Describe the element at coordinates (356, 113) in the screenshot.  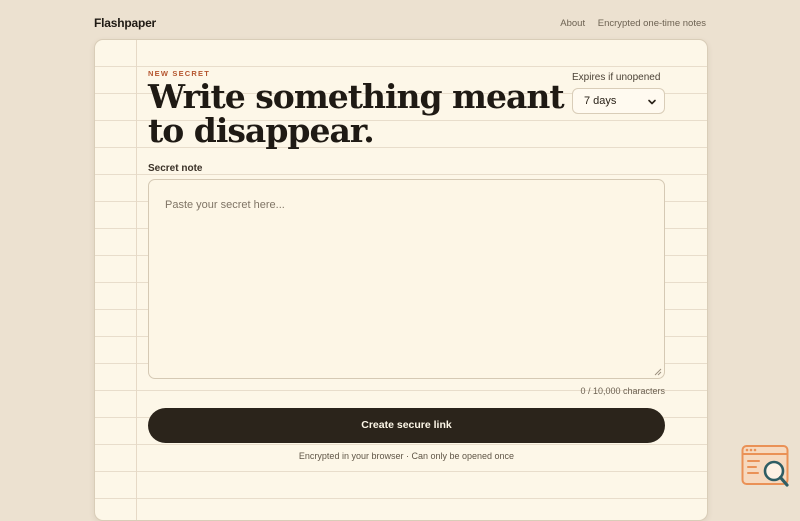
I see `page-title: Write something meant to disappear.` at that location.